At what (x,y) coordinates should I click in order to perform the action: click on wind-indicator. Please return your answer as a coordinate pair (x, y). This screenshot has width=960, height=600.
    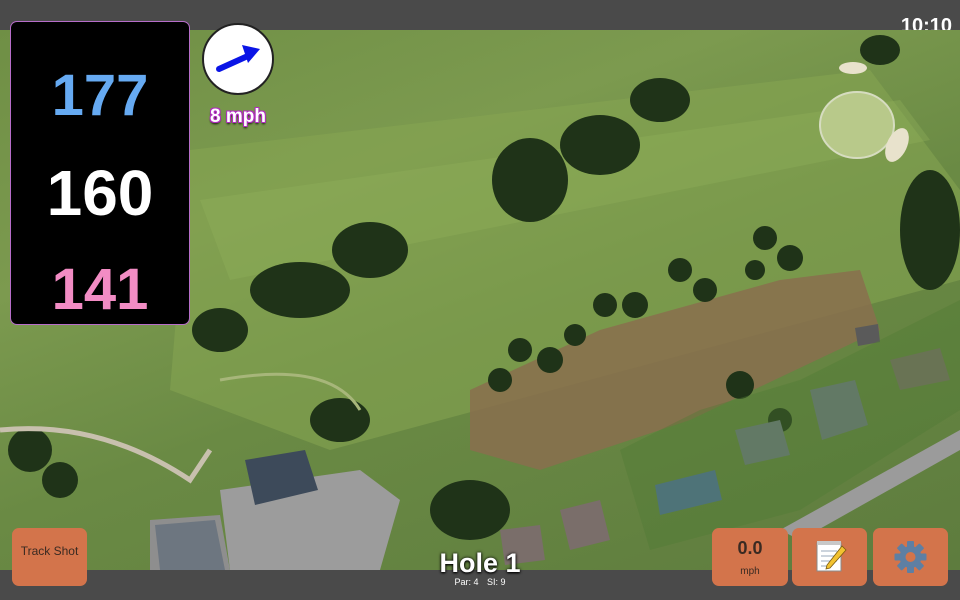
    Looking at the image, I should click on (238, 59).